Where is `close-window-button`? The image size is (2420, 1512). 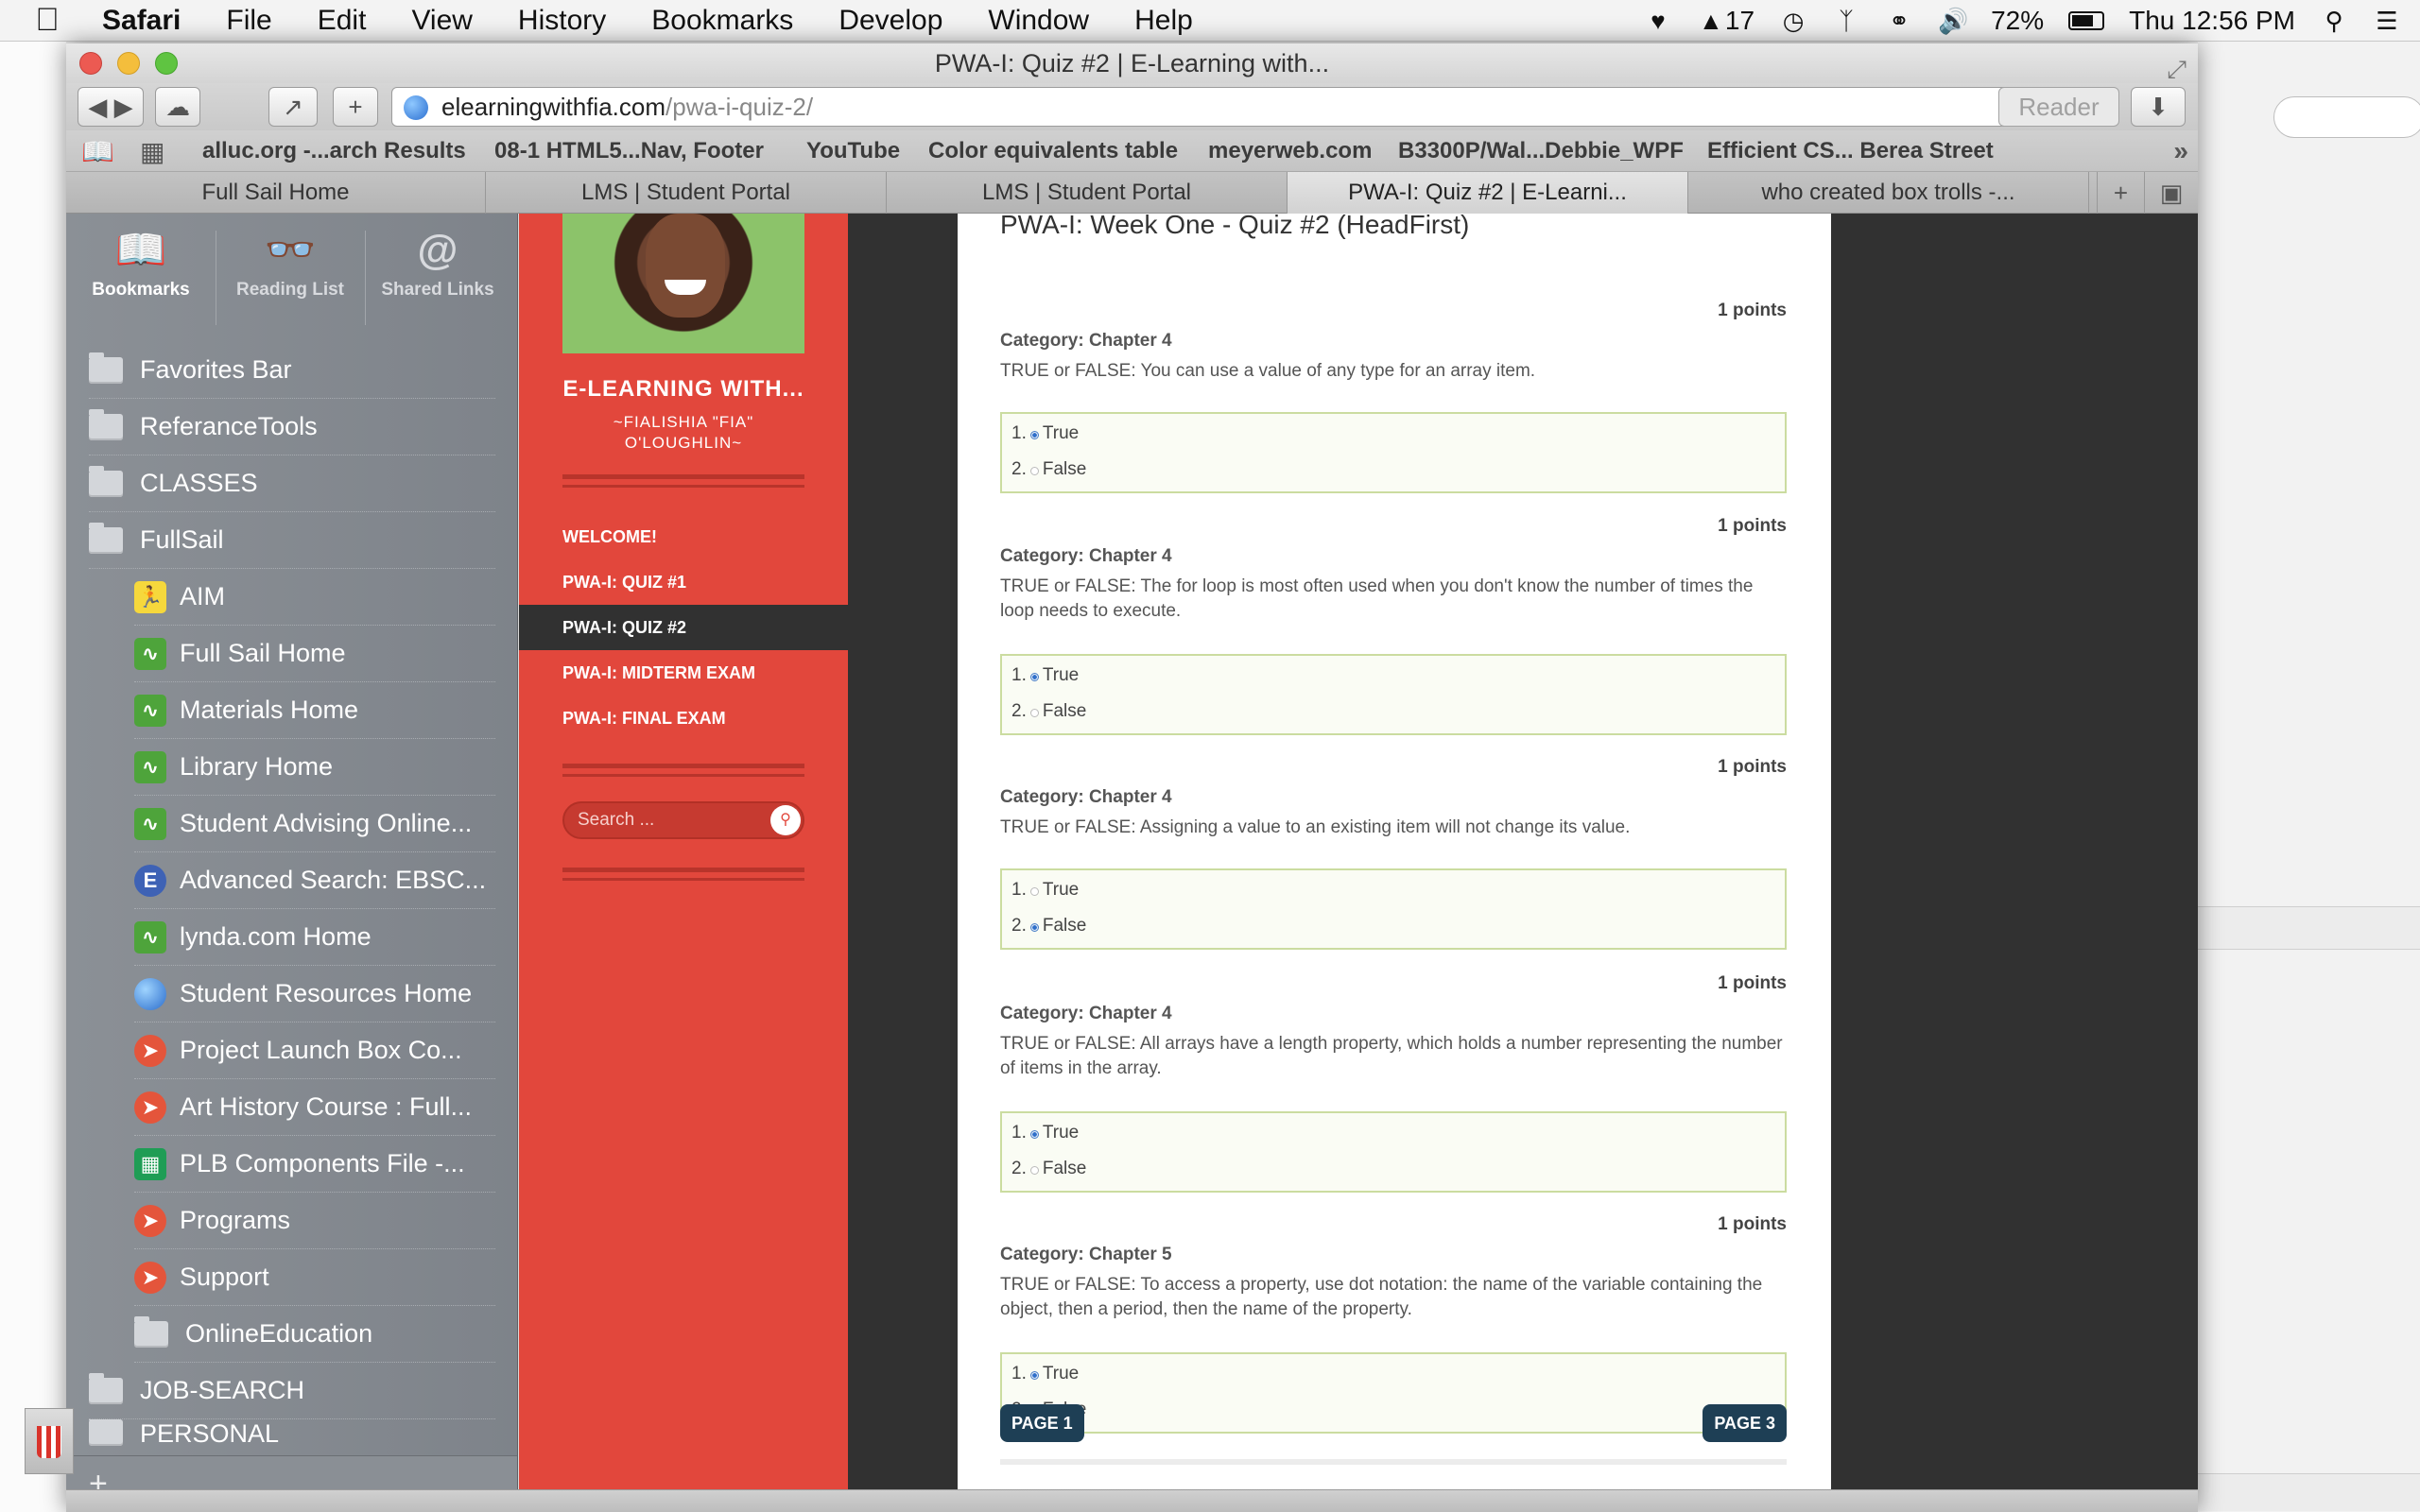
close-window-button is located at coordinates (91, 63).